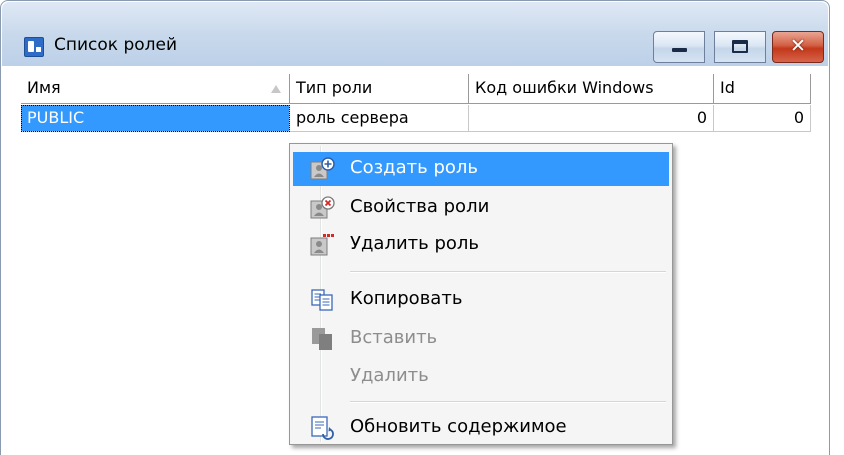 The image size is (844, 455). I want to click on menu-item-delete: Удалить, so click(481, 377).